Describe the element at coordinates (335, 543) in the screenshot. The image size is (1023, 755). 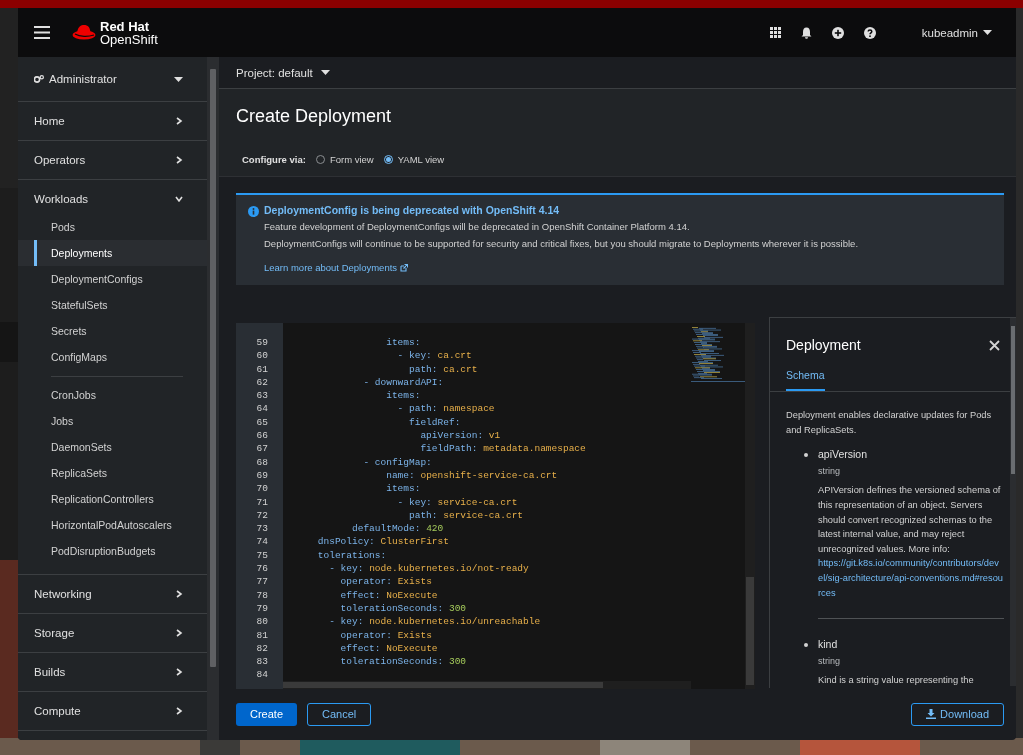
I see `yaml-key: dnsPolicy:` at that location.